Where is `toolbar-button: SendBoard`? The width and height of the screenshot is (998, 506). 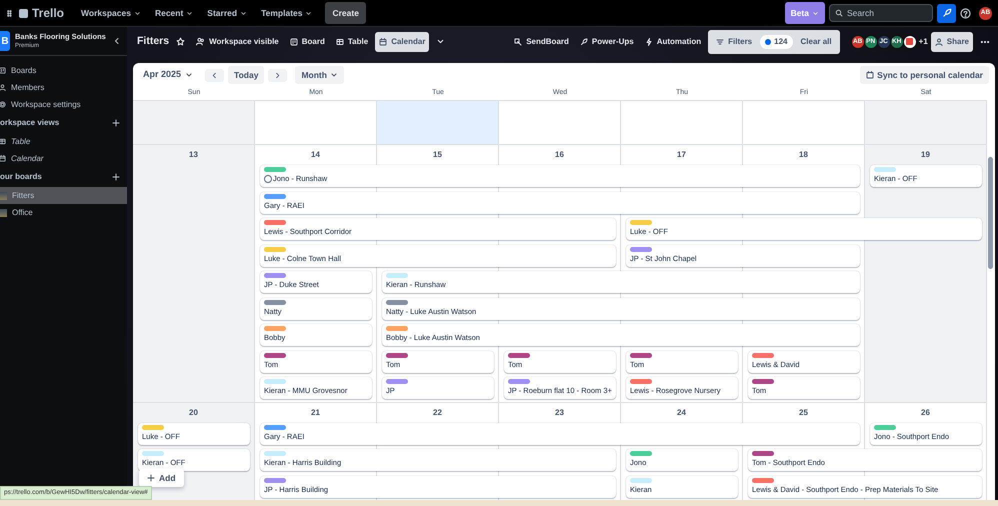 toolbar-button: SendBoard is located at coordinates (541, 42).